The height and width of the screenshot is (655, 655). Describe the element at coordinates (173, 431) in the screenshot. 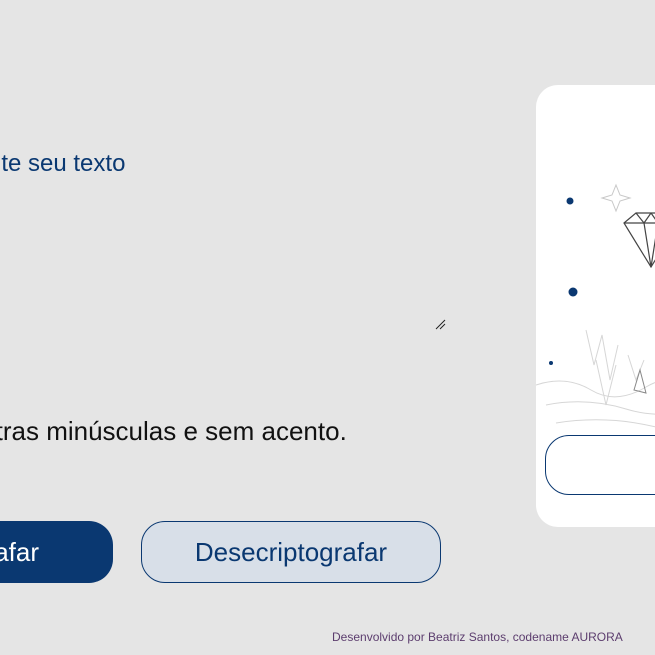

I see `warning-text: Apenas letras minúsculas e sem acento.` at that location.